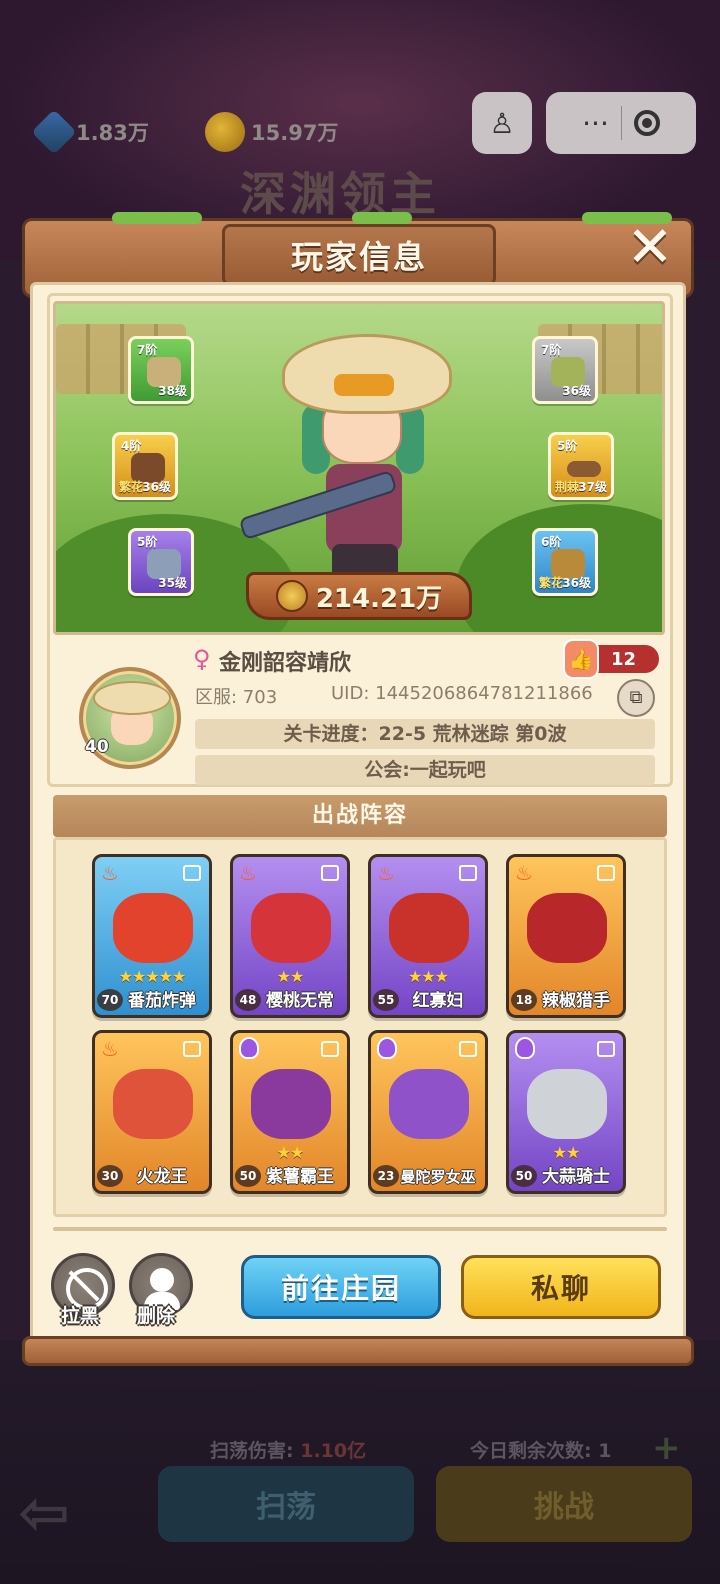 The image size is (720, 1584). What do you see at coordinates (202, 659) in the screenshot?
I see `female-icon: ♀` at bounding box center [202, 659].